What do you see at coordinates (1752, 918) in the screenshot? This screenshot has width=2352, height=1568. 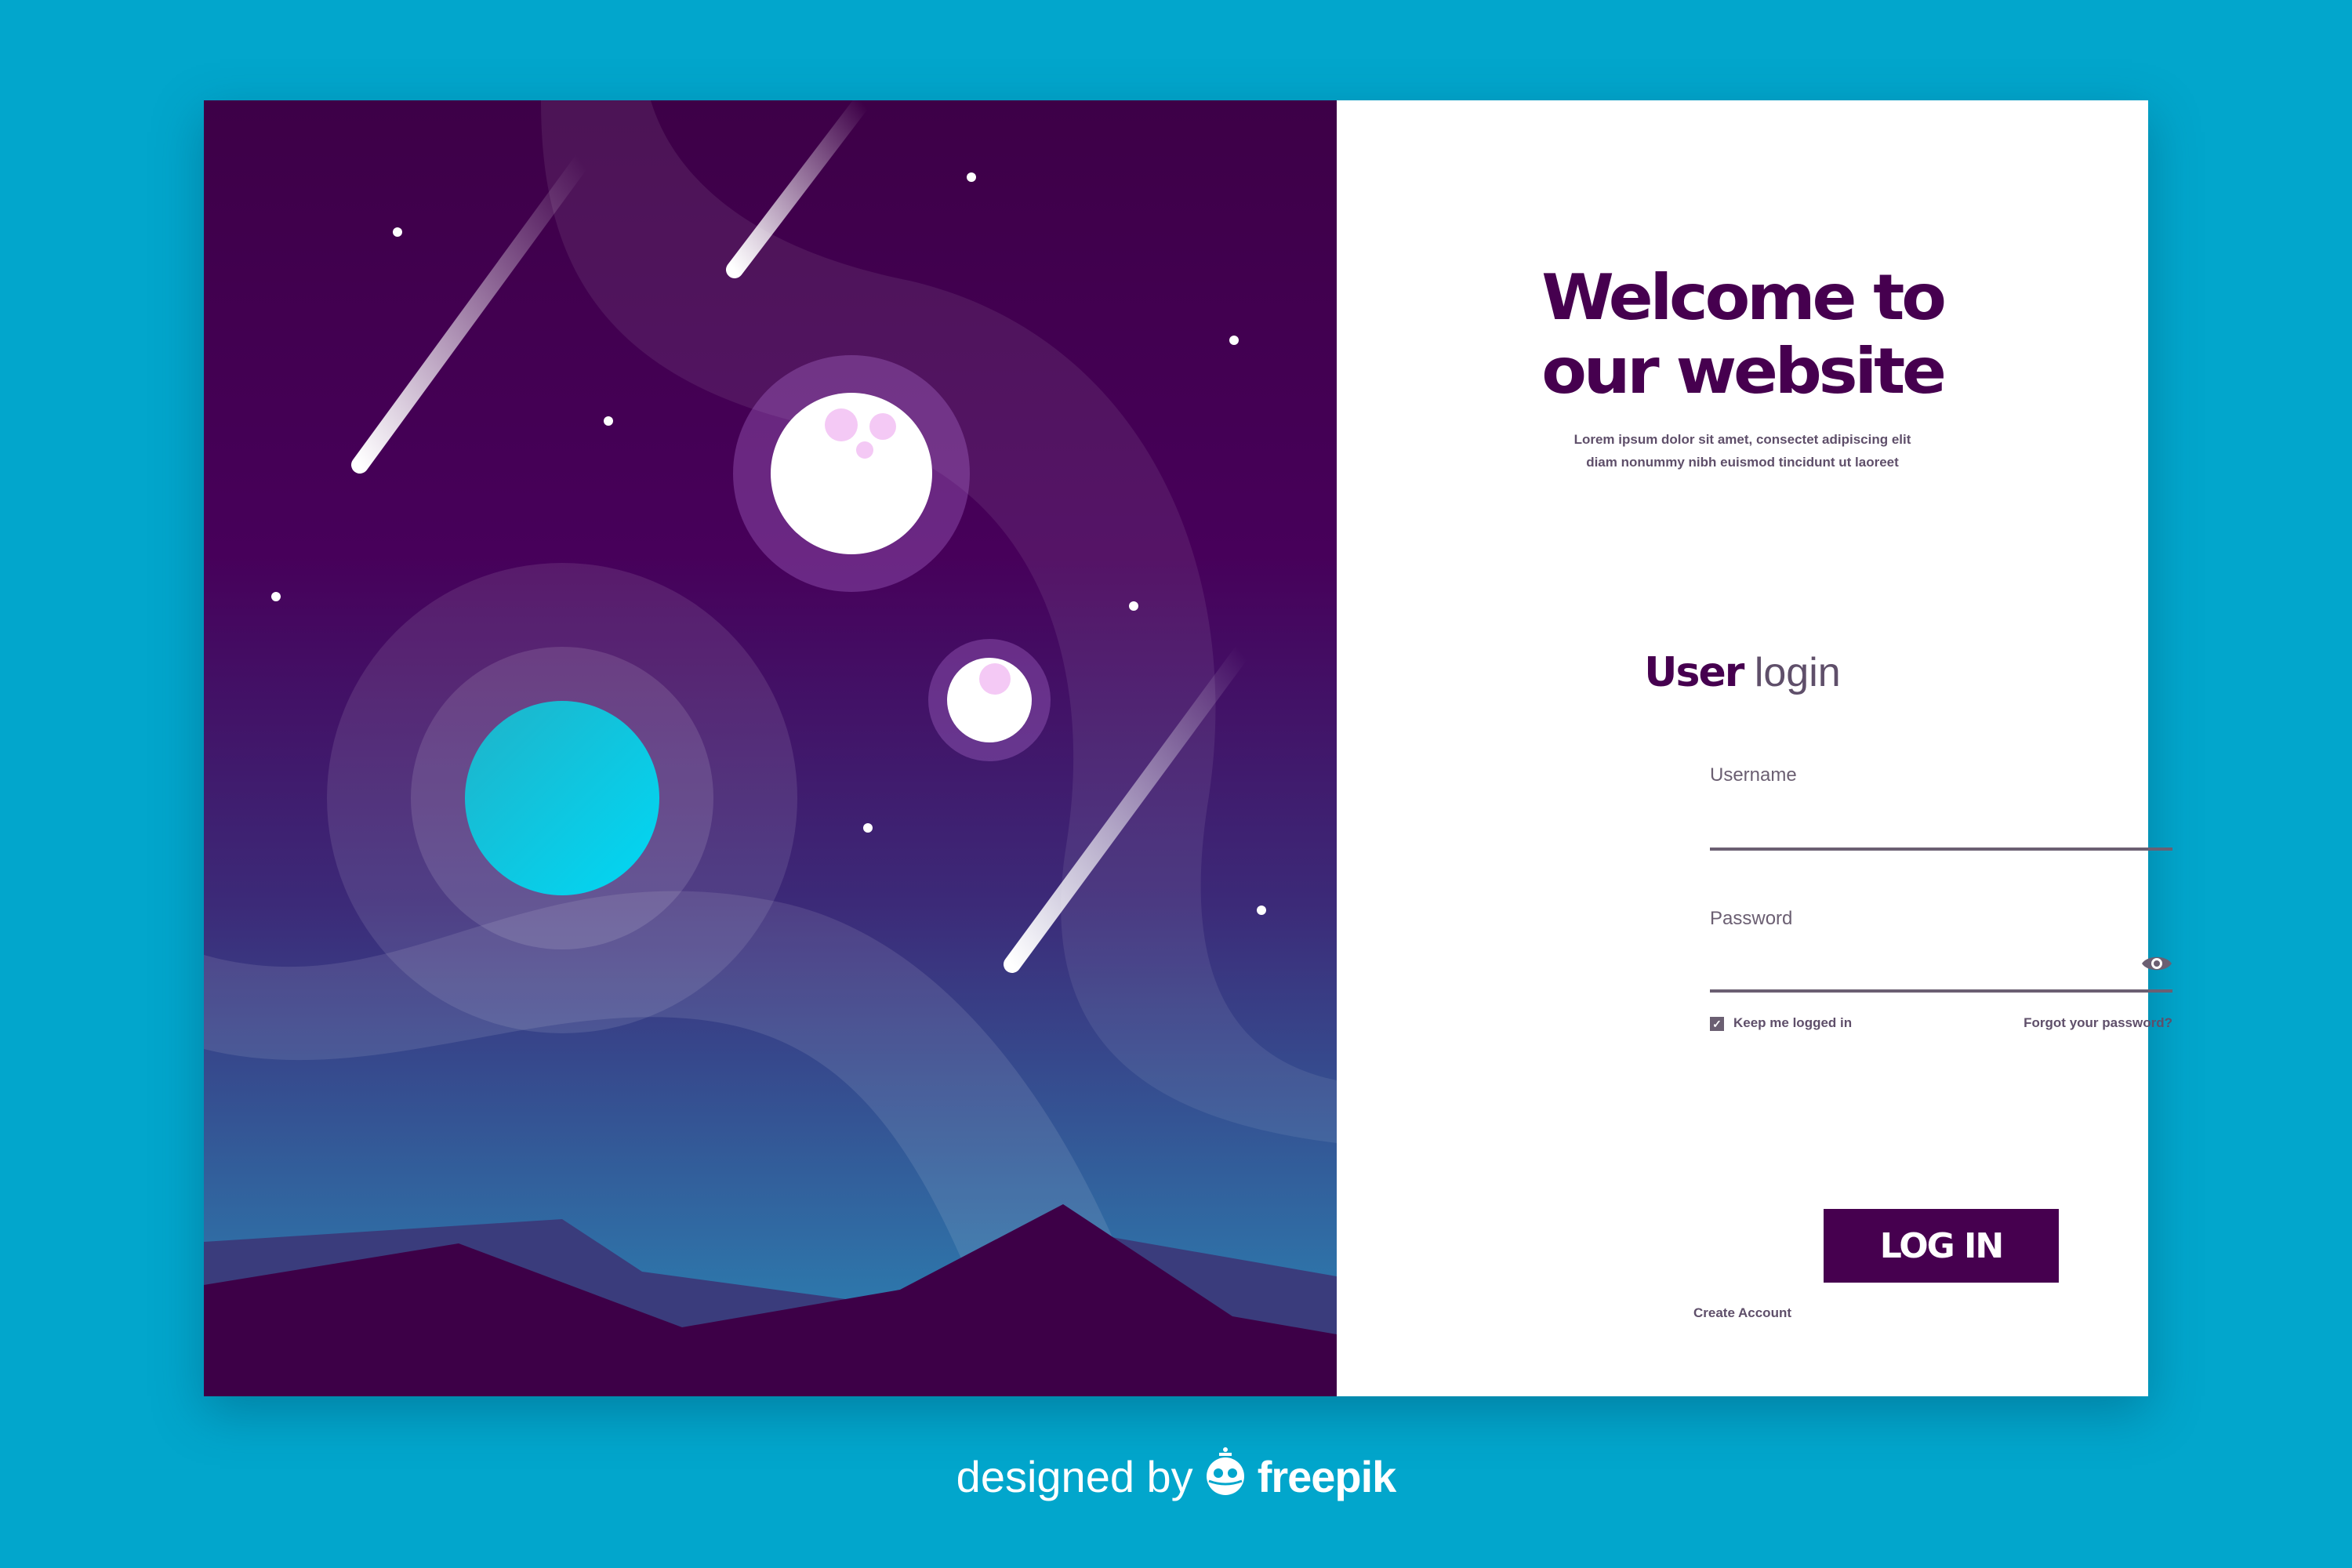 I see `password-label: Password` at bounding box center [1752, 918].